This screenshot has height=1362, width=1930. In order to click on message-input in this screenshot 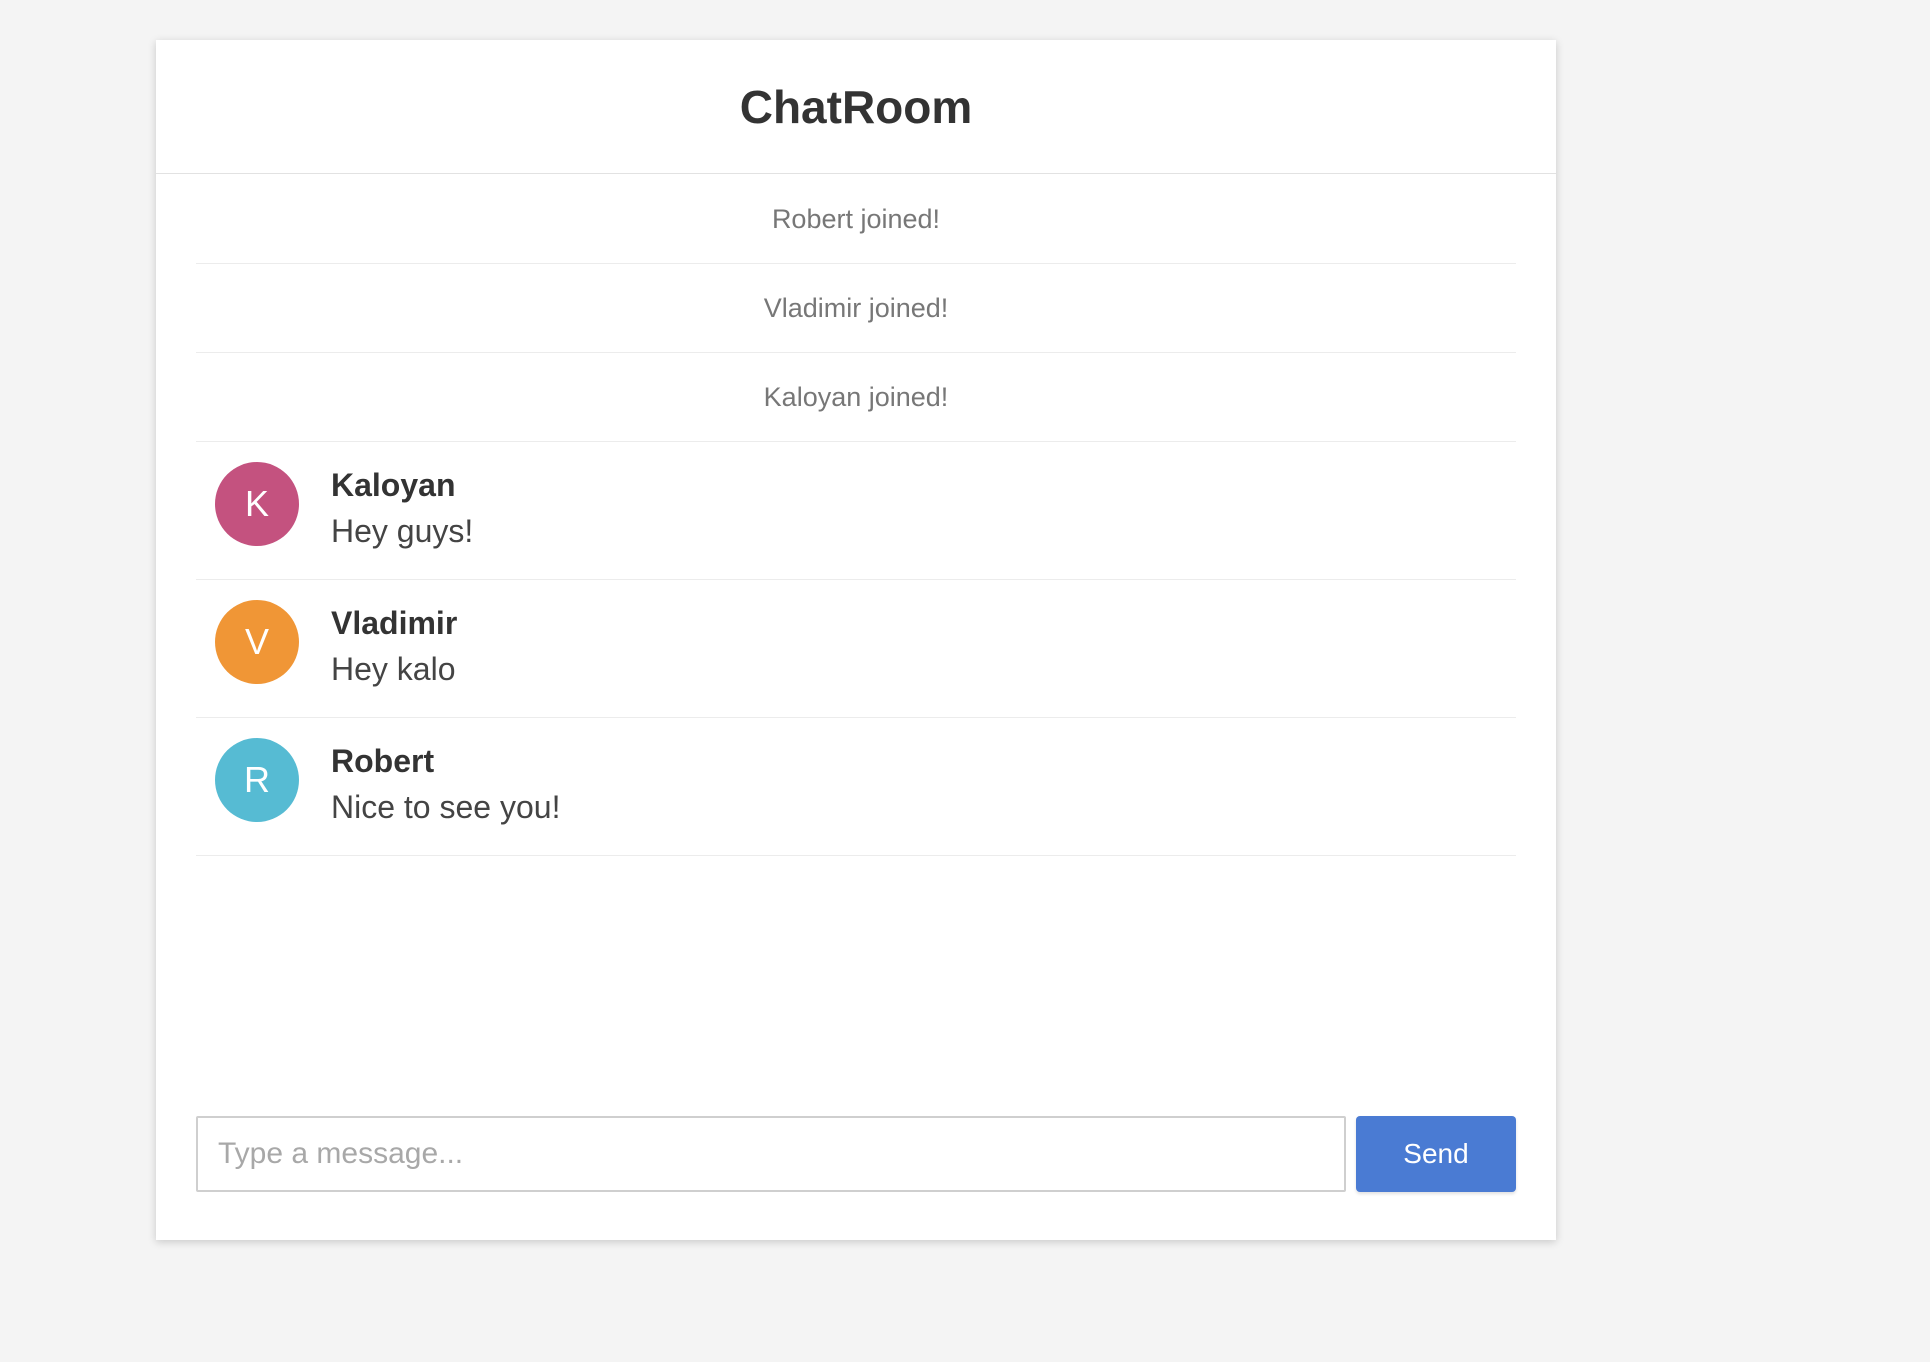, I will do `click(771, 1154)`.